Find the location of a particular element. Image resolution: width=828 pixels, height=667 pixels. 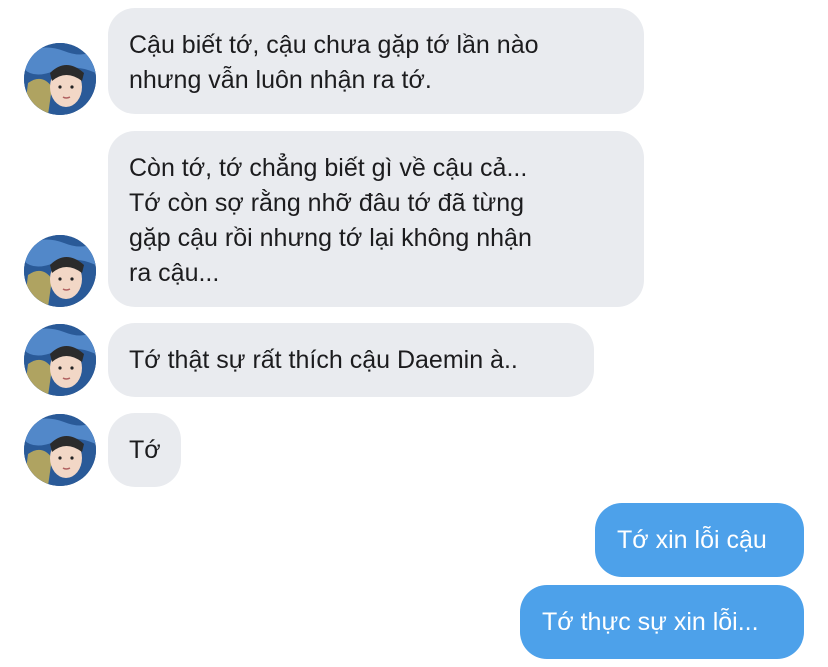

incoming-message-bubble: Tớ thật sự rất thích cậu Daemin à.. is located at coordinates (351, 360).